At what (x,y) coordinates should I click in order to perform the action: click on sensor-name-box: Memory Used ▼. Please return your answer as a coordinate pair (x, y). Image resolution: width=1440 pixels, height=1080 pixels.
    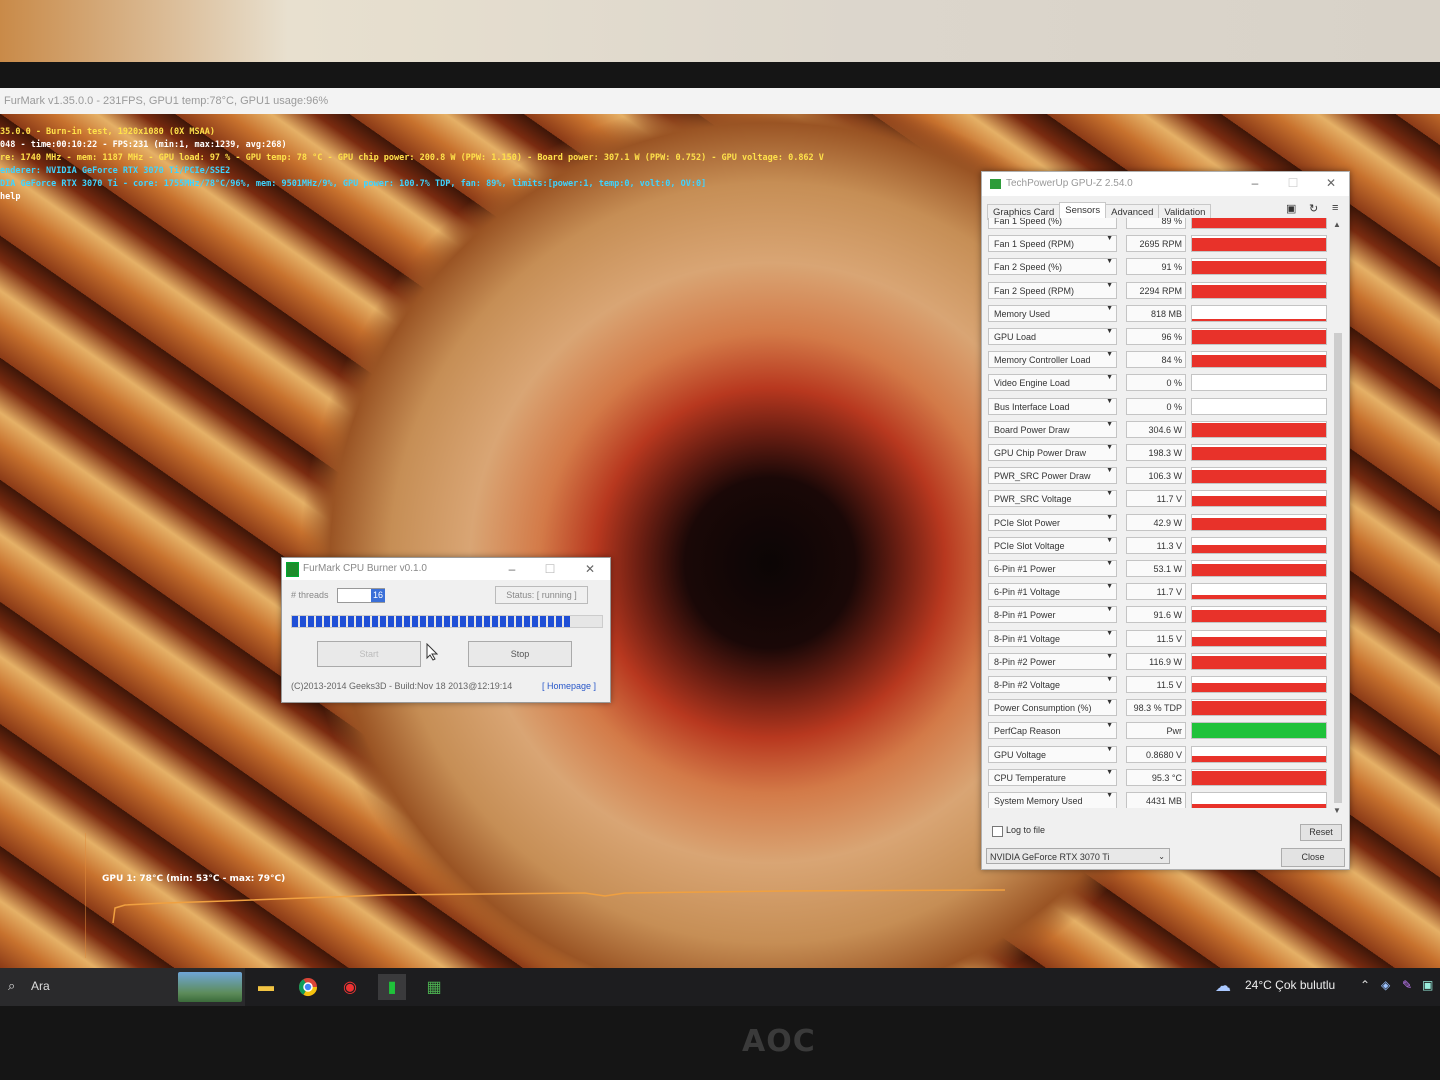
    Looking at the image, I should click on (1052, 313).